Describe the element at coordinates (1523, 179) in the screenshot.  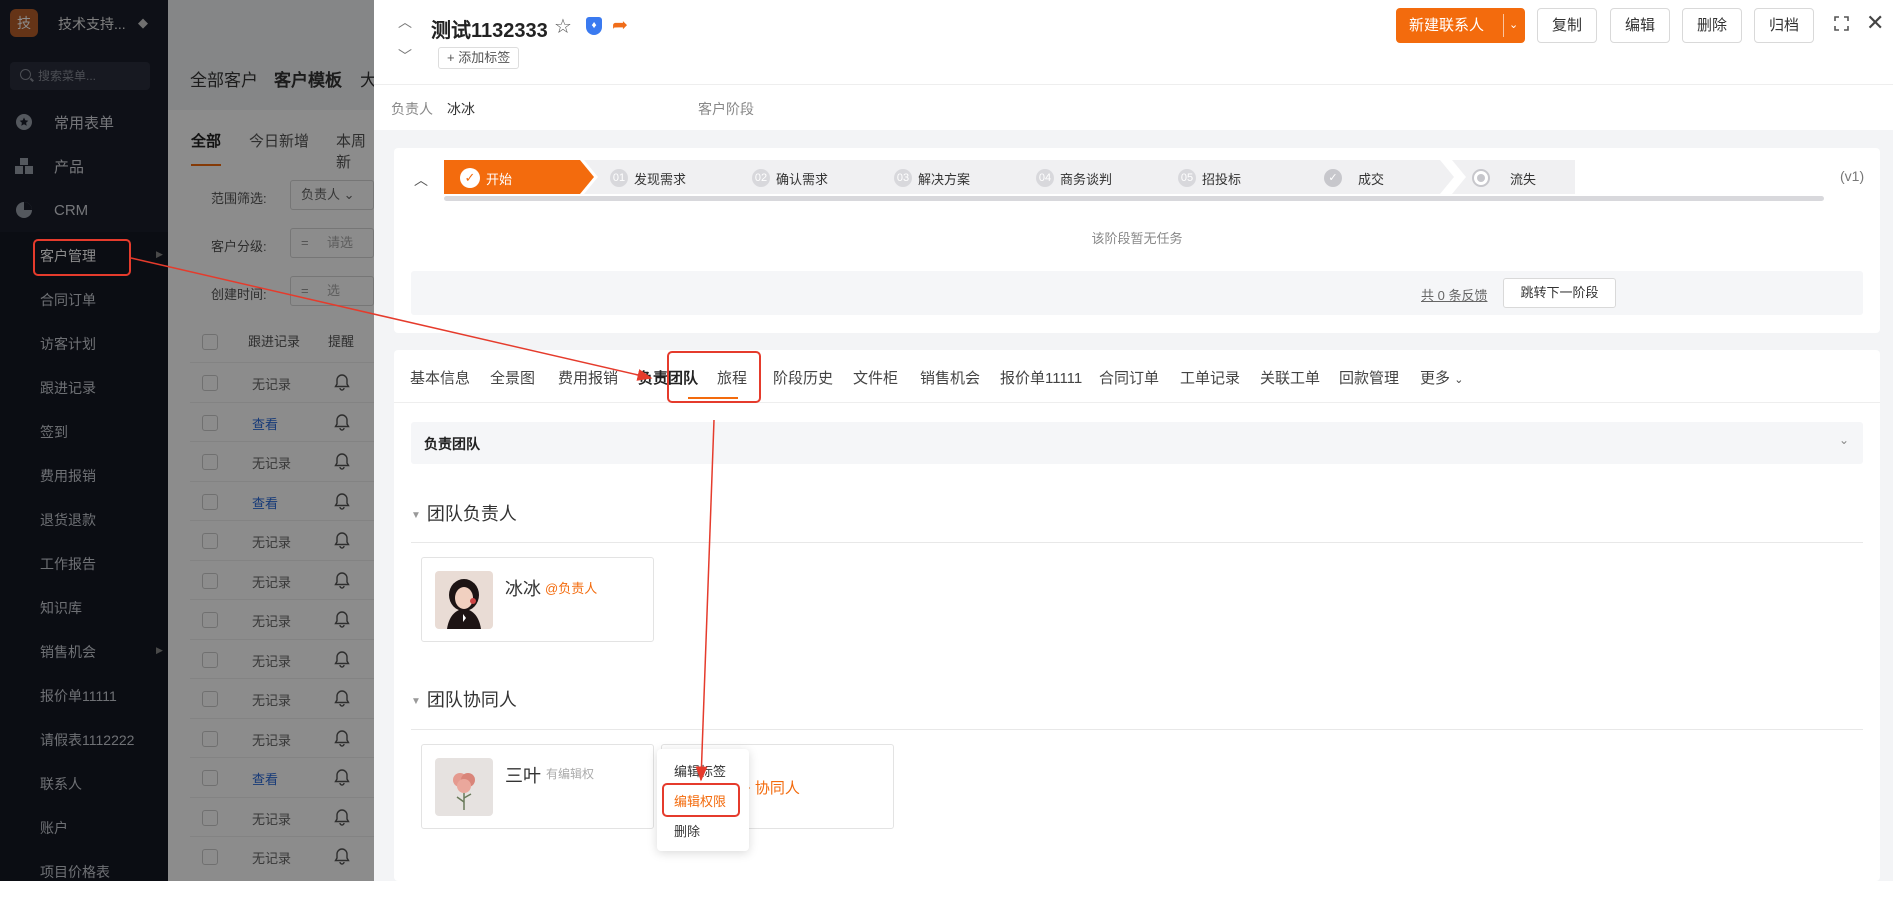
I see `stage-label: 流失` at that location.